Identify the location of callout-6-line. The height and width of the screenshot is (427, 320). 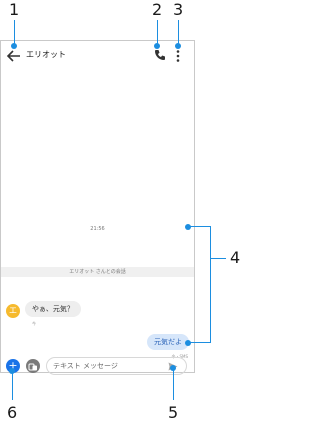
(12, 385).